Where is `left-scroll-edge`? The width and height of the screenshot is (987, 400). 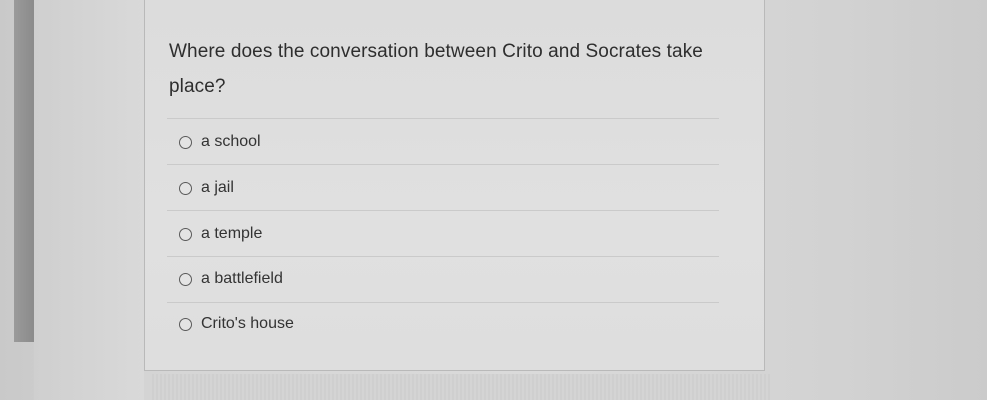 left-scroll-edge is located at coordinates (24, 171).